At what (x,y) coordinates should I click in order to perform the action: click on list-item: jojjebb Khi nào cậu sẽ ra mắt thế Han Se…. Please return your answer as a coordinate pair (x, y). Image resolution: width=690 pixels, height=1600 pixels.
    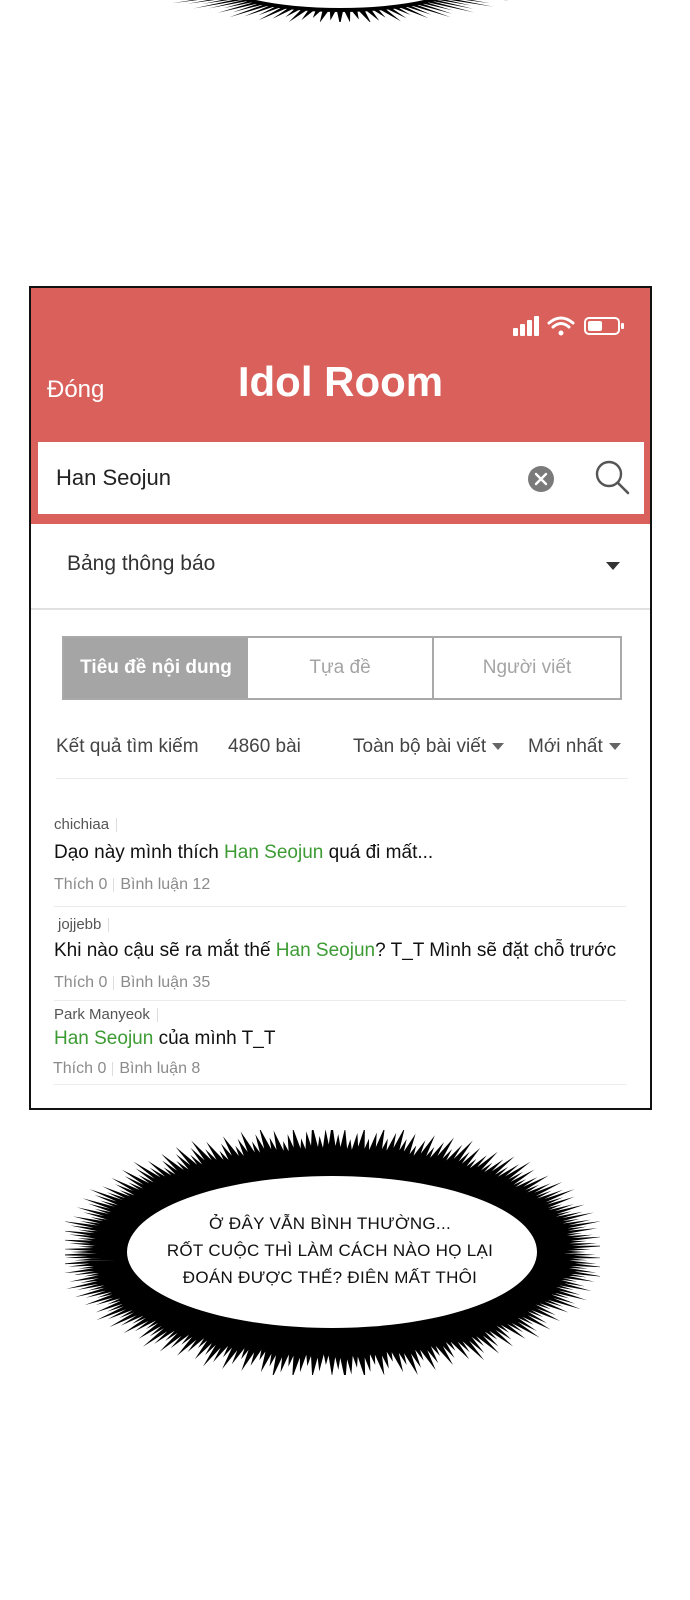
    Looking at the image, I should click on (342, 958).